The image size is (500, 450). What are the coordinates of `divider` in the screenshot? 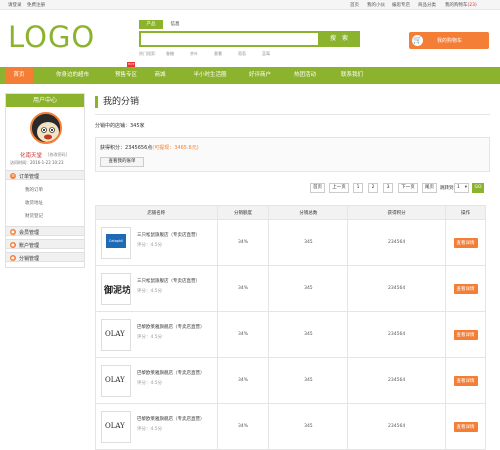 It's located at (292, 114).